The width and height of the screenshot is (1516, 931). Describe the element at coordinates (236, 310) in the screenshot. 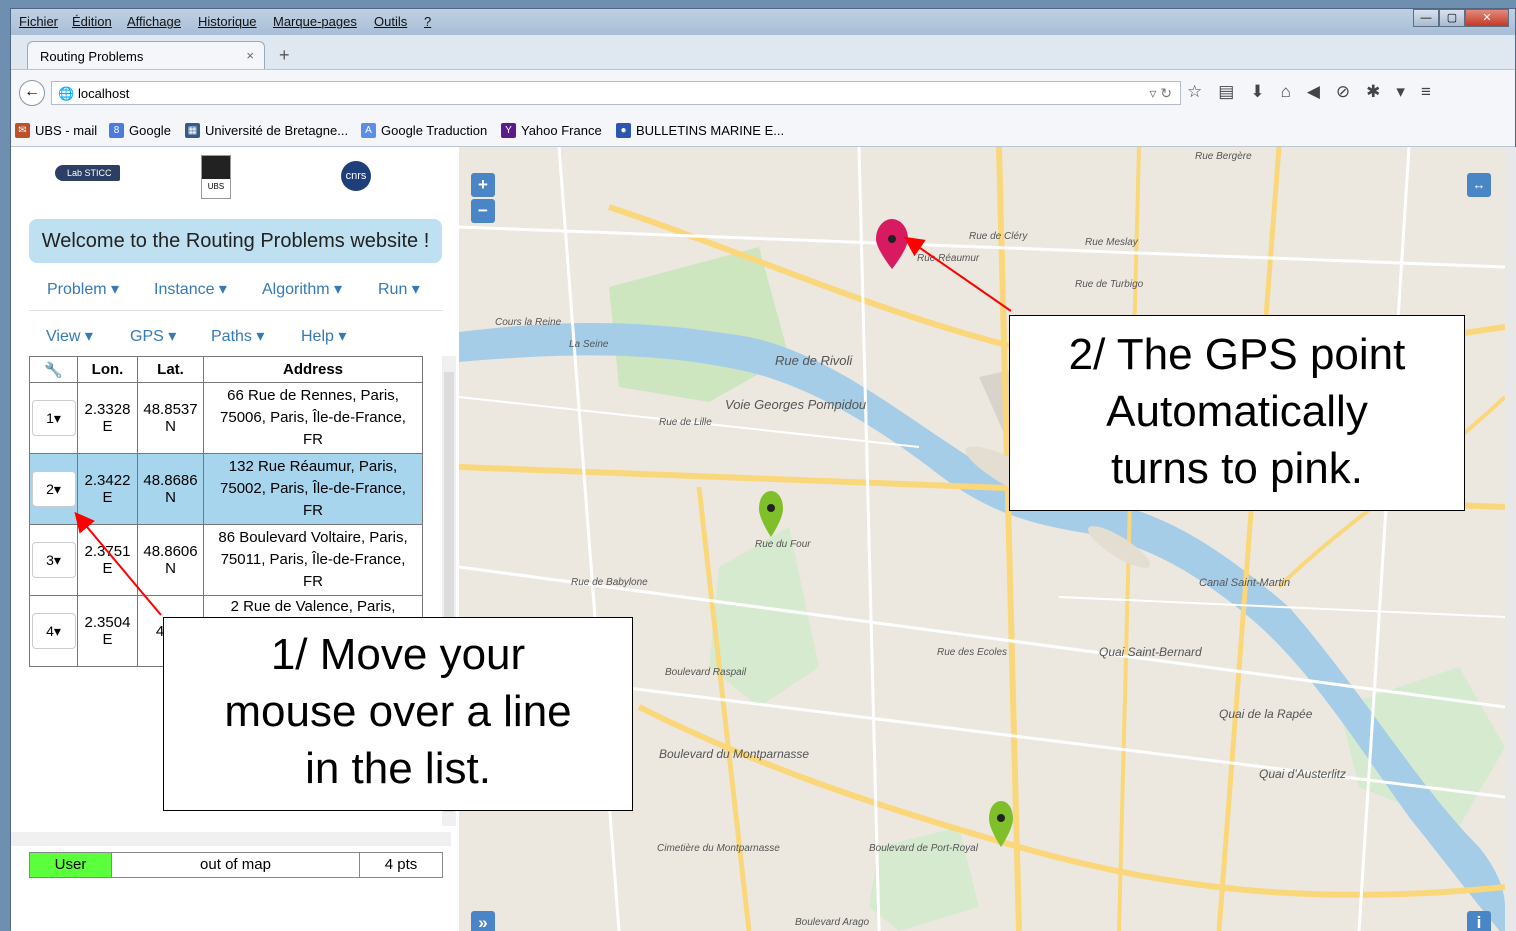

I see `menu-divider` at that location.